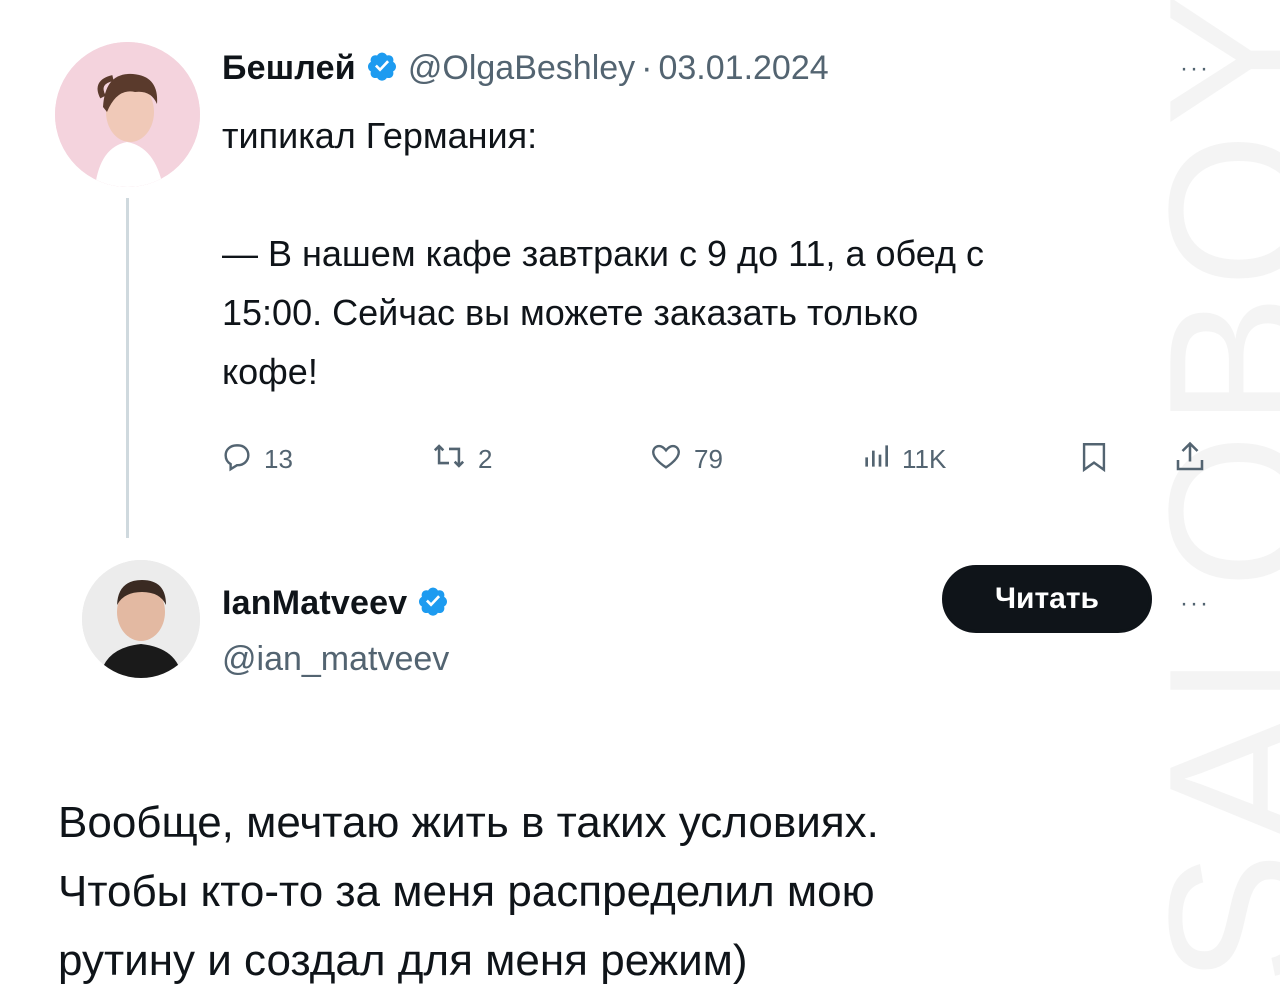 Image resolution: width=1280 pixels, height=995 pixels. I want to click on bookmark-icon, so click(1099, 460).